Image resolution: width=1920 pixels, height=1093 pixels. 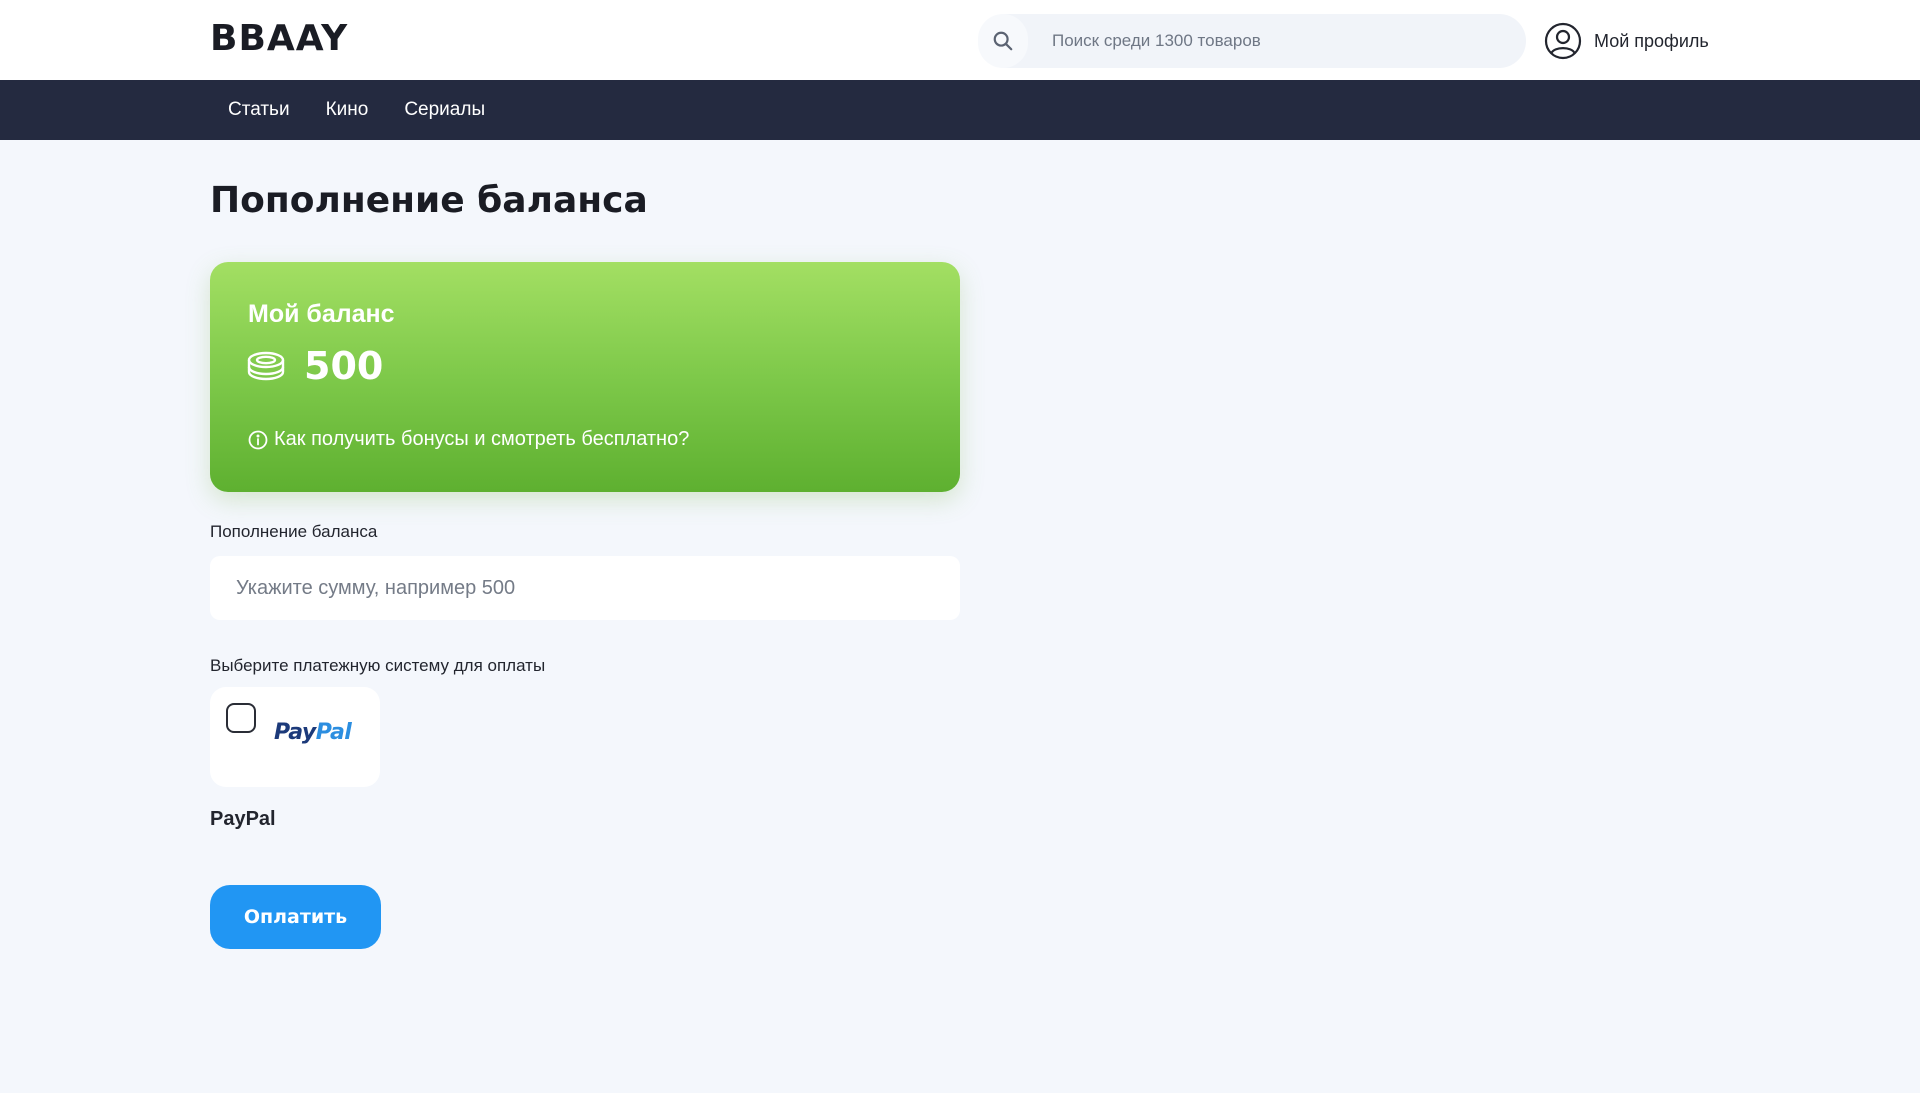 I want to click on balance-amount: 500, so click(x=344, y=366).